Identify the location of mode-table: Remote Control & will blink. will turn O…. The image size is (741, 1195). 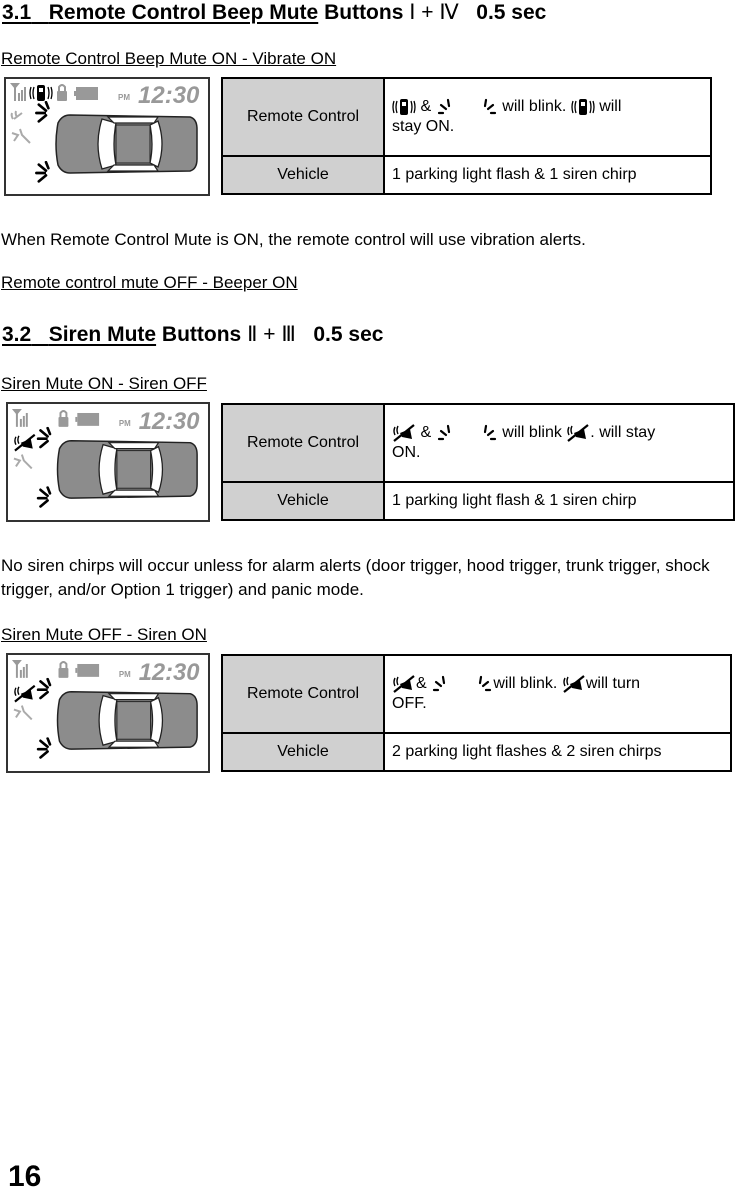
(476, 713).